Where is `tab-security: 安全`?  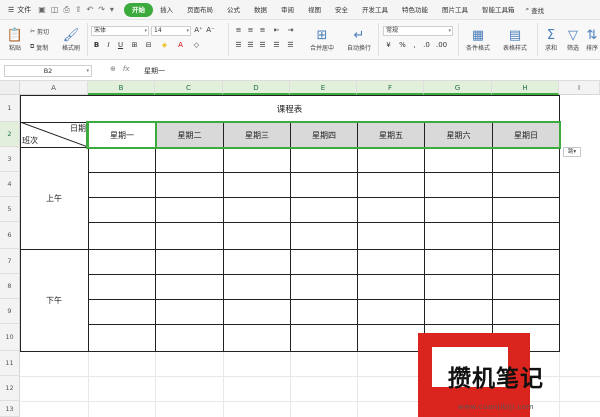 tab-security: 安全 is located at coordinates (341, 10).